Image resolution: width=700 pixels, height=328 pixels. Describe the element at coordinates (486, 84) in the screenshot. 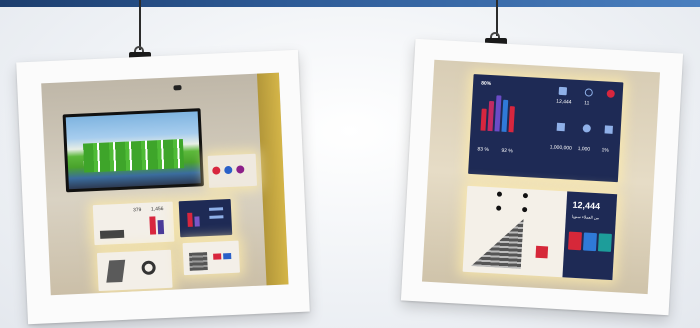

I see `header-percent: 80%` at that location.